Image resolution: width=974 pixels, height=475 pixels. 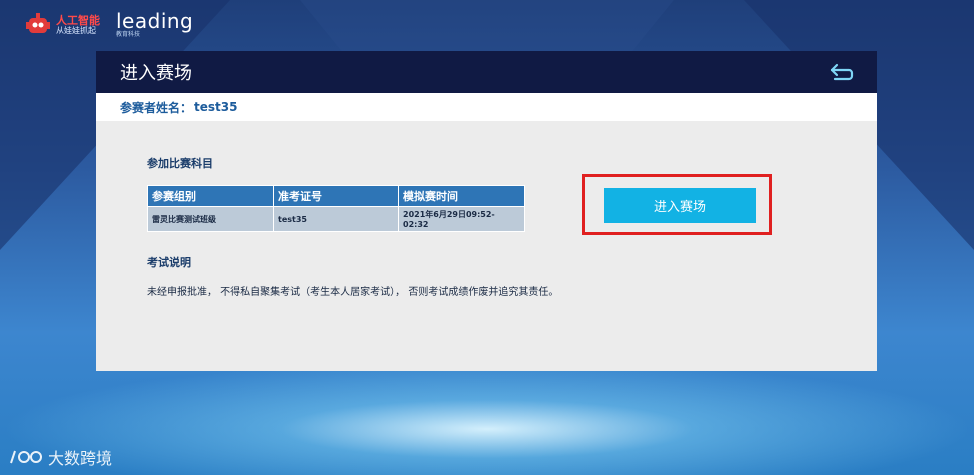 What do you see at coordinates (486, 72) in the screenshot?
I see `panel-header: 进入赛场` at bounding box center [486, 72].